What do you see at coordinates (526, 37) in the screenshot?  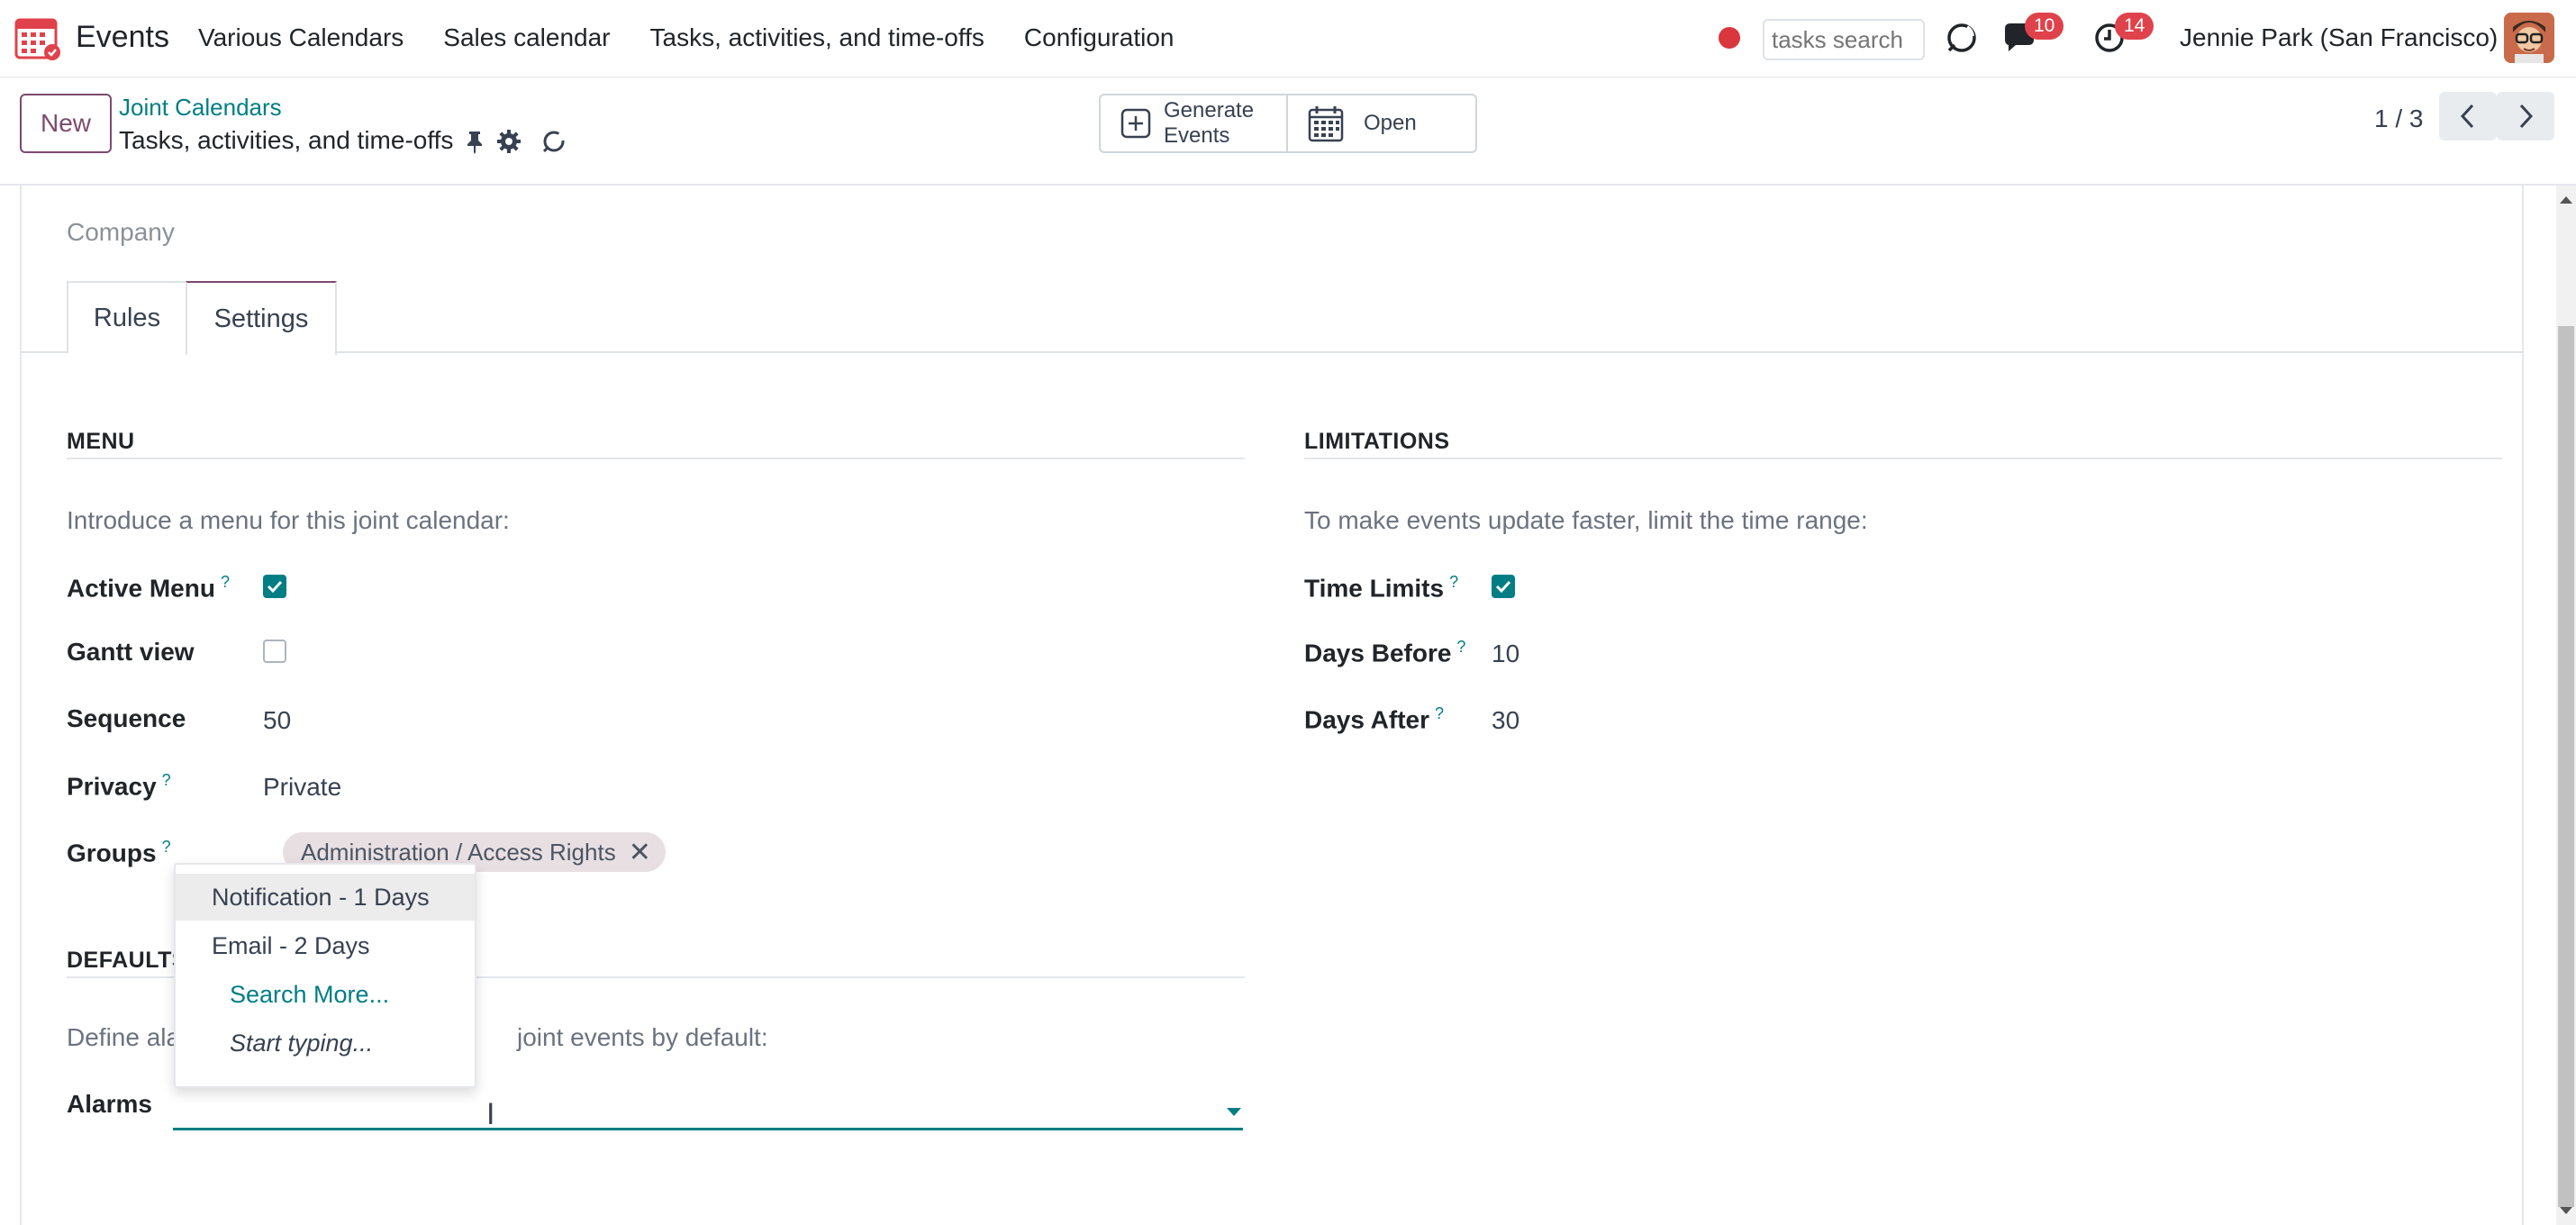 I see `menu-item-sales-calendar: Sales calendar` at bounding box center [526, 37].